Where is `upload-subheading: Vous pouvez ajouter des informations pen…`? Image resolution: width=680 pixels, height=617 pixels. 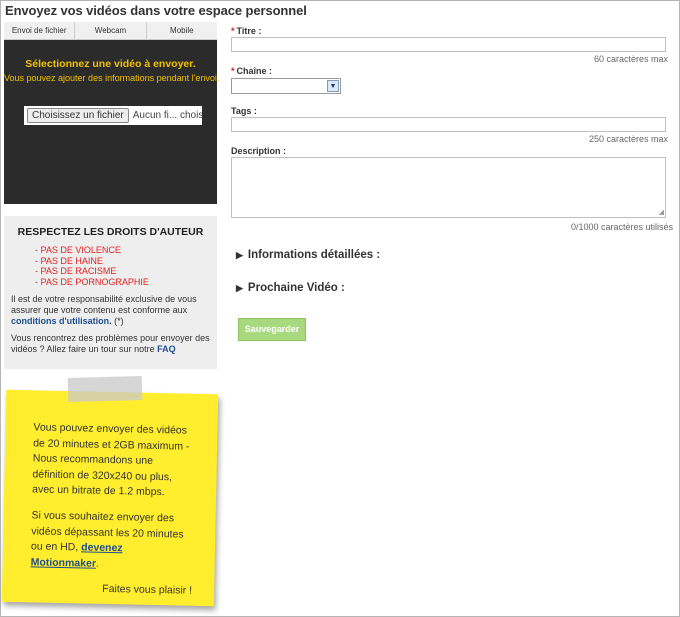
upload-subheading: Vous pouvez ajouter des informations pen… is located at coordinates (112, 78).